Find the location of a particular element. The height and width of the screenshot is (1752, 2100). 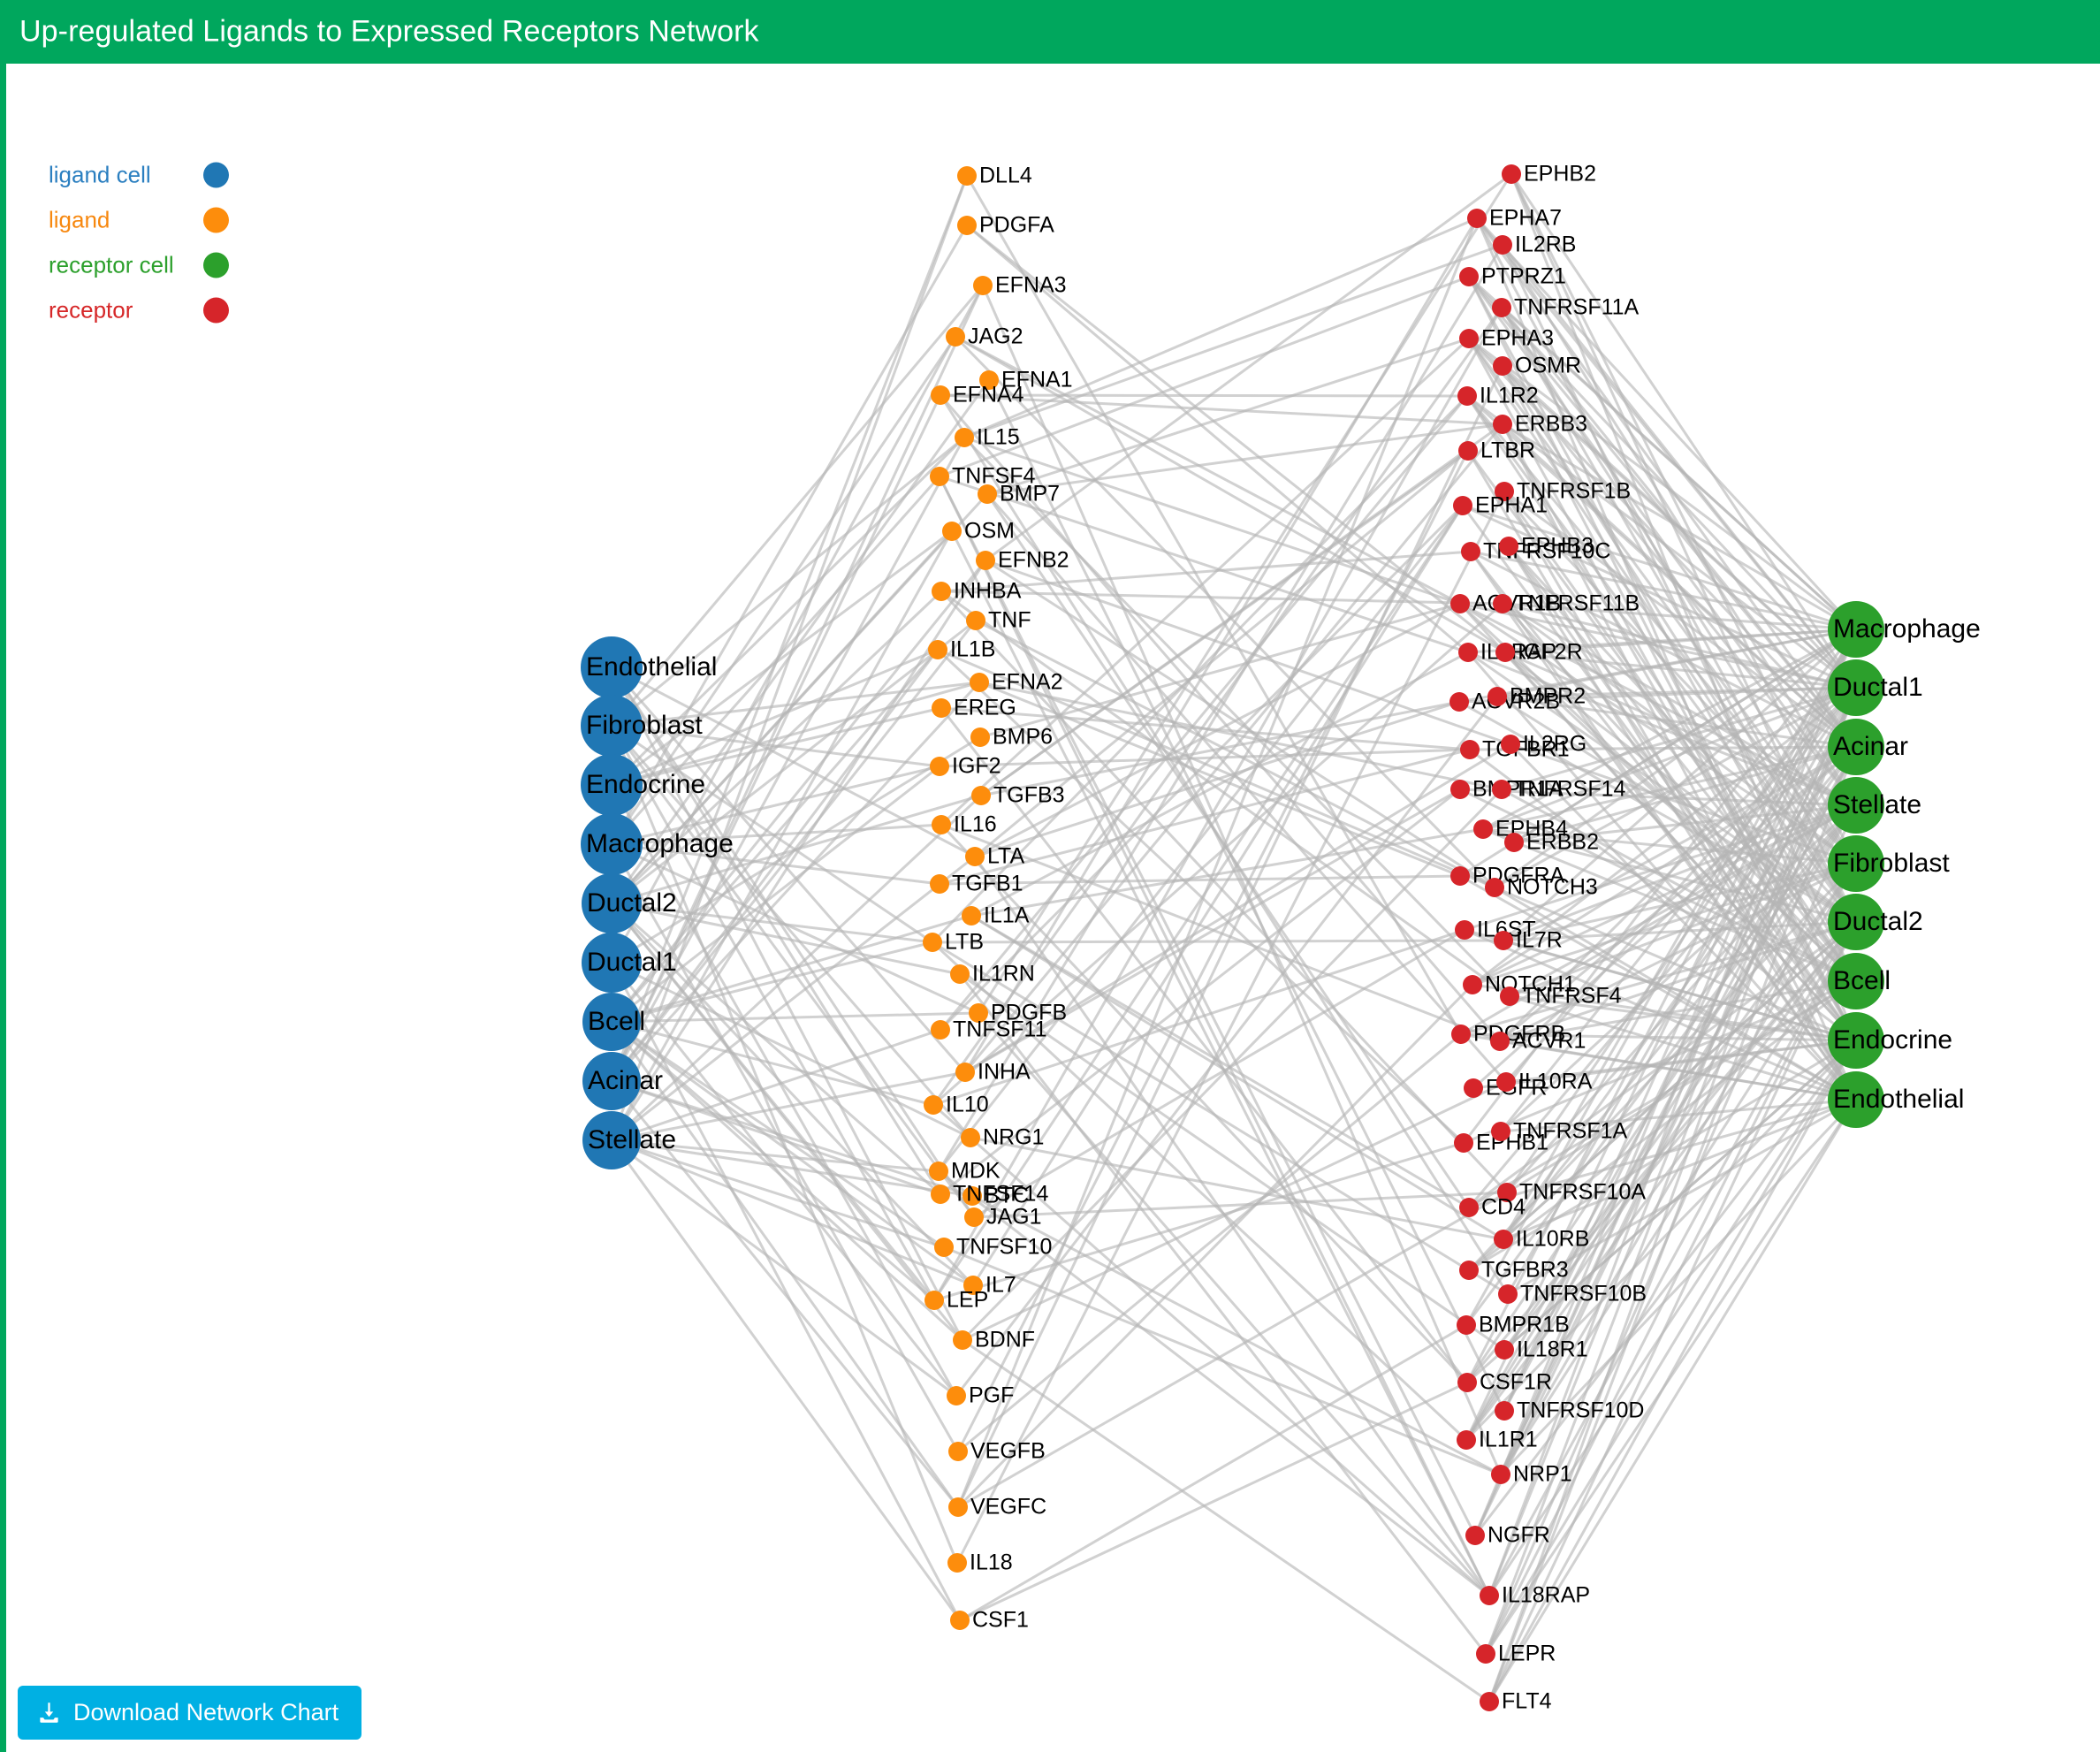

receptor-node-label: TNFRSF10A is located at coordinates (1583, 1192).